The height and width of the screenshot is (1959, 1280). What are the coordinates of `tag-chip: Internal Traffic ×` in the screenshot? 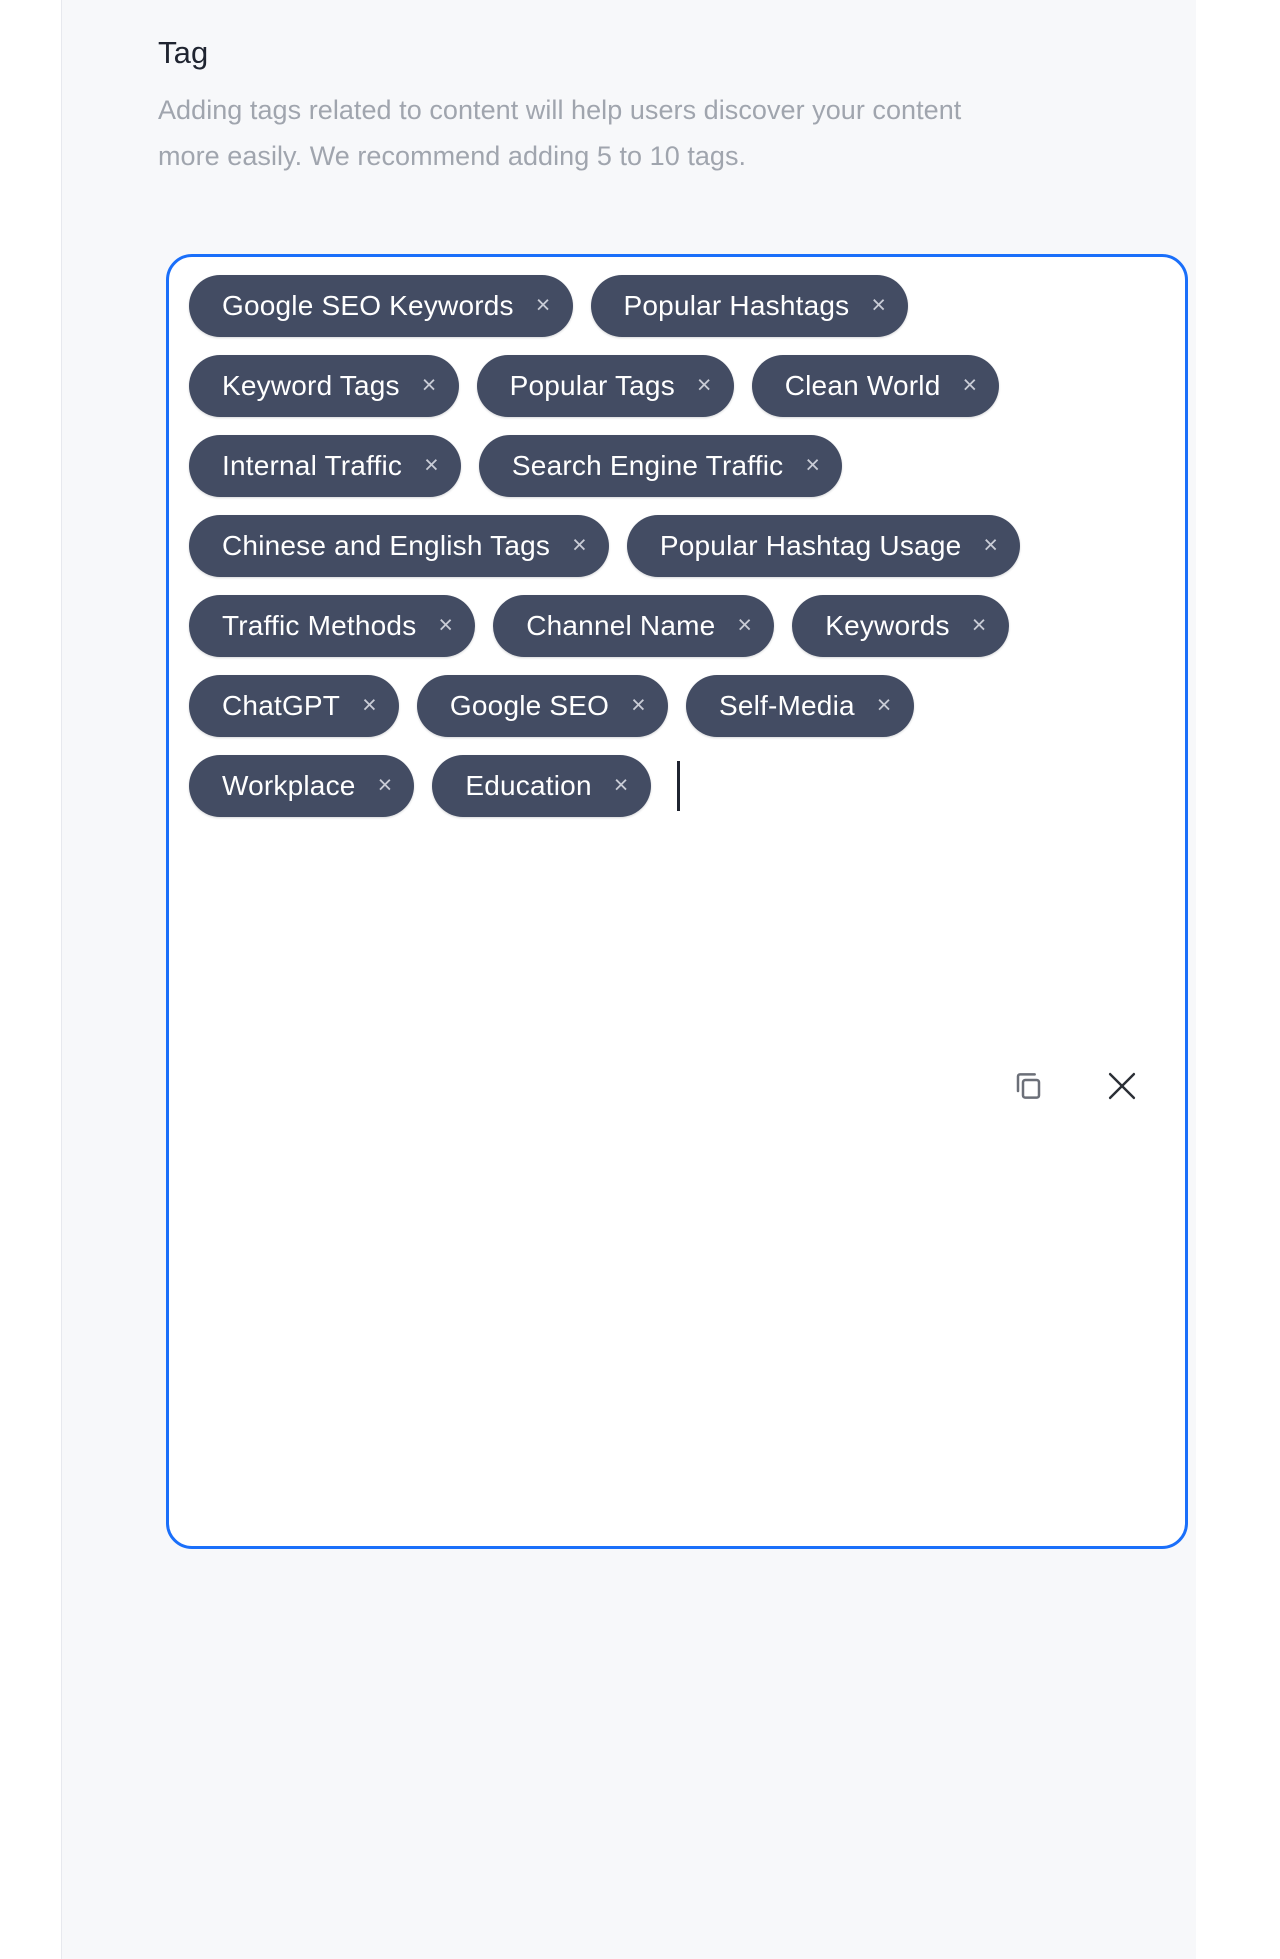 It's located at (325, 466).